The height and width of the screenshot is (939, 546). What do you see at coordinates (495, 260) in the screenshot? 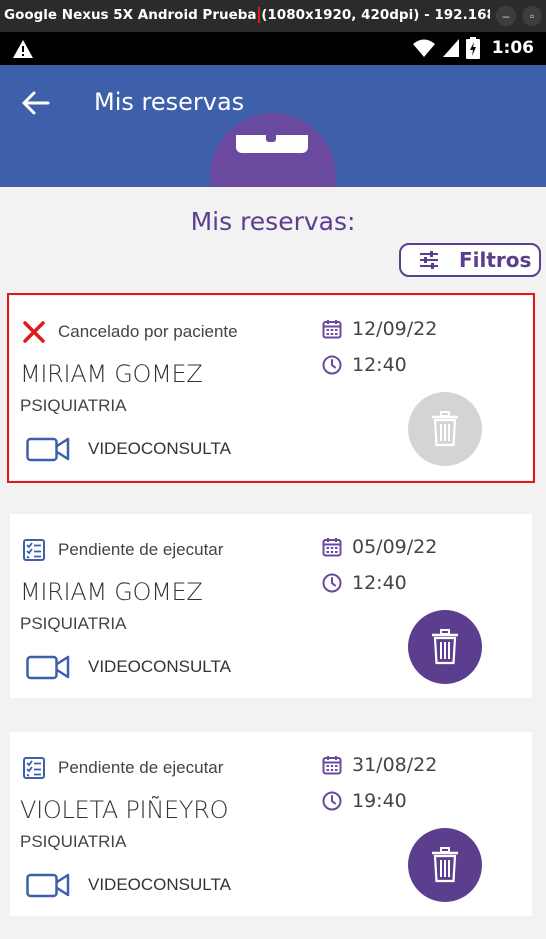
I see `filter-button-label: Filtros` at bounding box center [495, 260].